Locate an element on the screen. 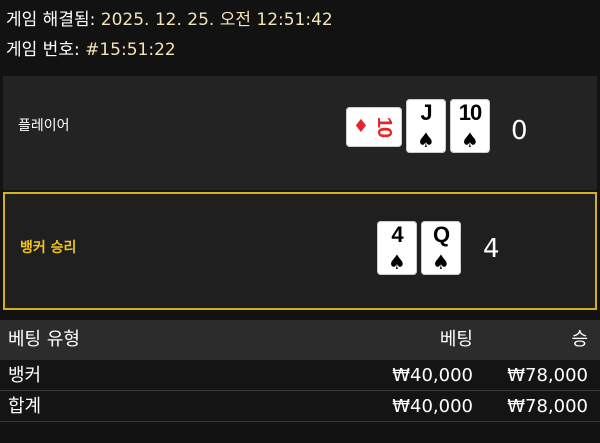 Image resolution: width=600 pixels, height=443 pixels. card-rank: J is located at coordinates (426, 112).